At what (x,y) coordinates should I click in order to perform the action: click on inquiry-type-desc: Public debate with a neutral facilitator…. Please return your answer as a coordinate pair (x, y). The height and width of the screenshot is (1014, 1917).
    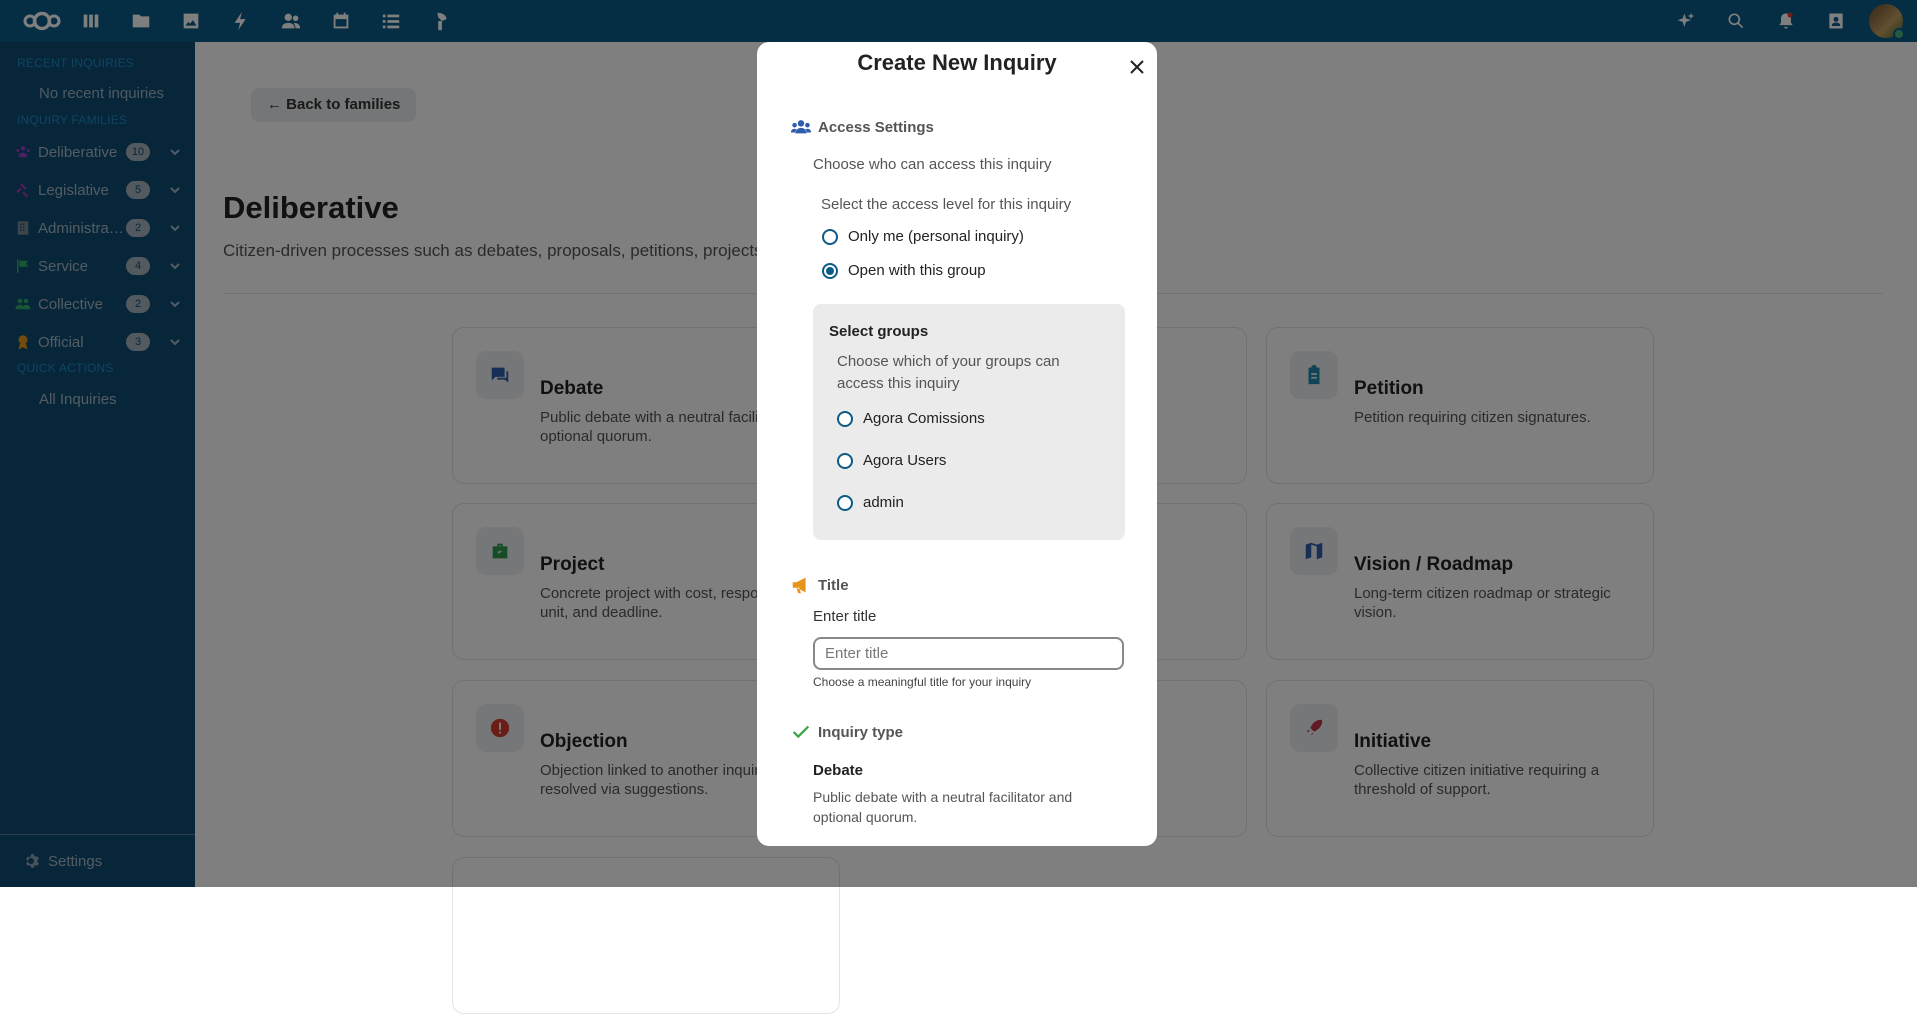
    Looking at the image, I should click on (943, 807).